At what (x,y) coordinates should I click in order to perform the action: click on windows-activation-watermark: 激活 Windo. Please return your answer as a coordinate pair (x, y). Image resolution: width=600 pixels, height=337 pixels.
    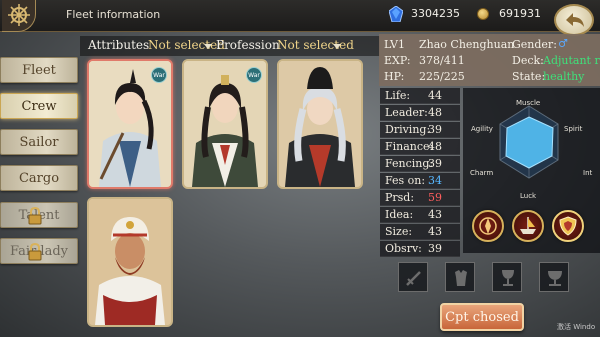
    Looking at the image, I should click on (576, 327).